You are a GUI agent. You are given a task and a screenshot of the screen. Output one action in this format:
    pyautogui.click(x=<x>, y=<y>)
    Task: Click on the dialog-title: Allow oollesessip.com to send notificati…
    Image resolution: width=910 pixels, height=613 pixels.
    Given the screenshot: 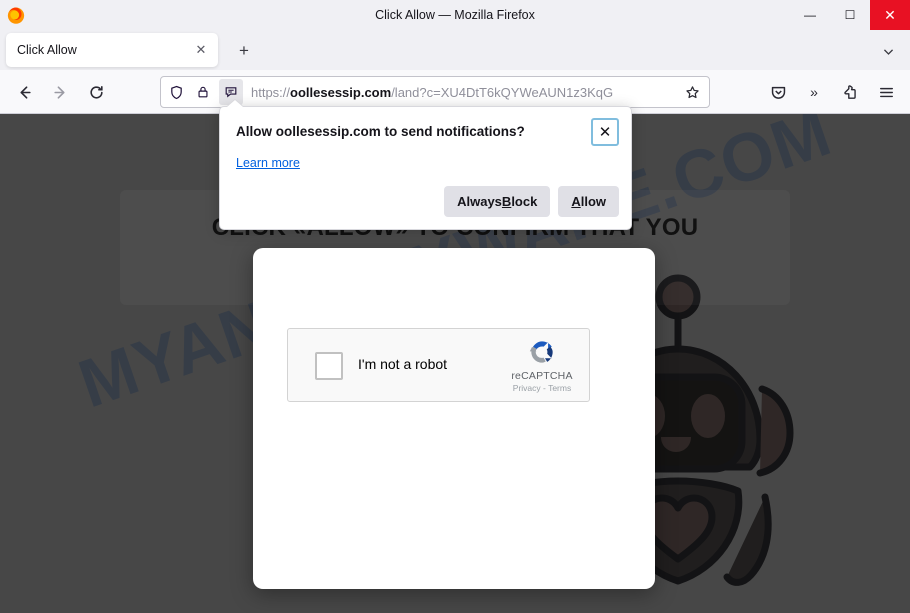 What is the action you would take?
    pyautogui.click(x=380, y=131)
    